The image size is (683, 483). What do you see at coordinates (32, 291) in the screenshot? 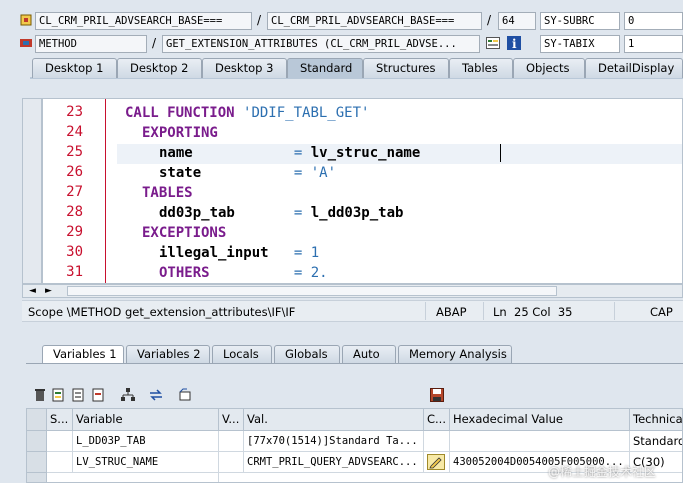
I see `scroll-left-icon: ◄` at bounding box center [32, 291].